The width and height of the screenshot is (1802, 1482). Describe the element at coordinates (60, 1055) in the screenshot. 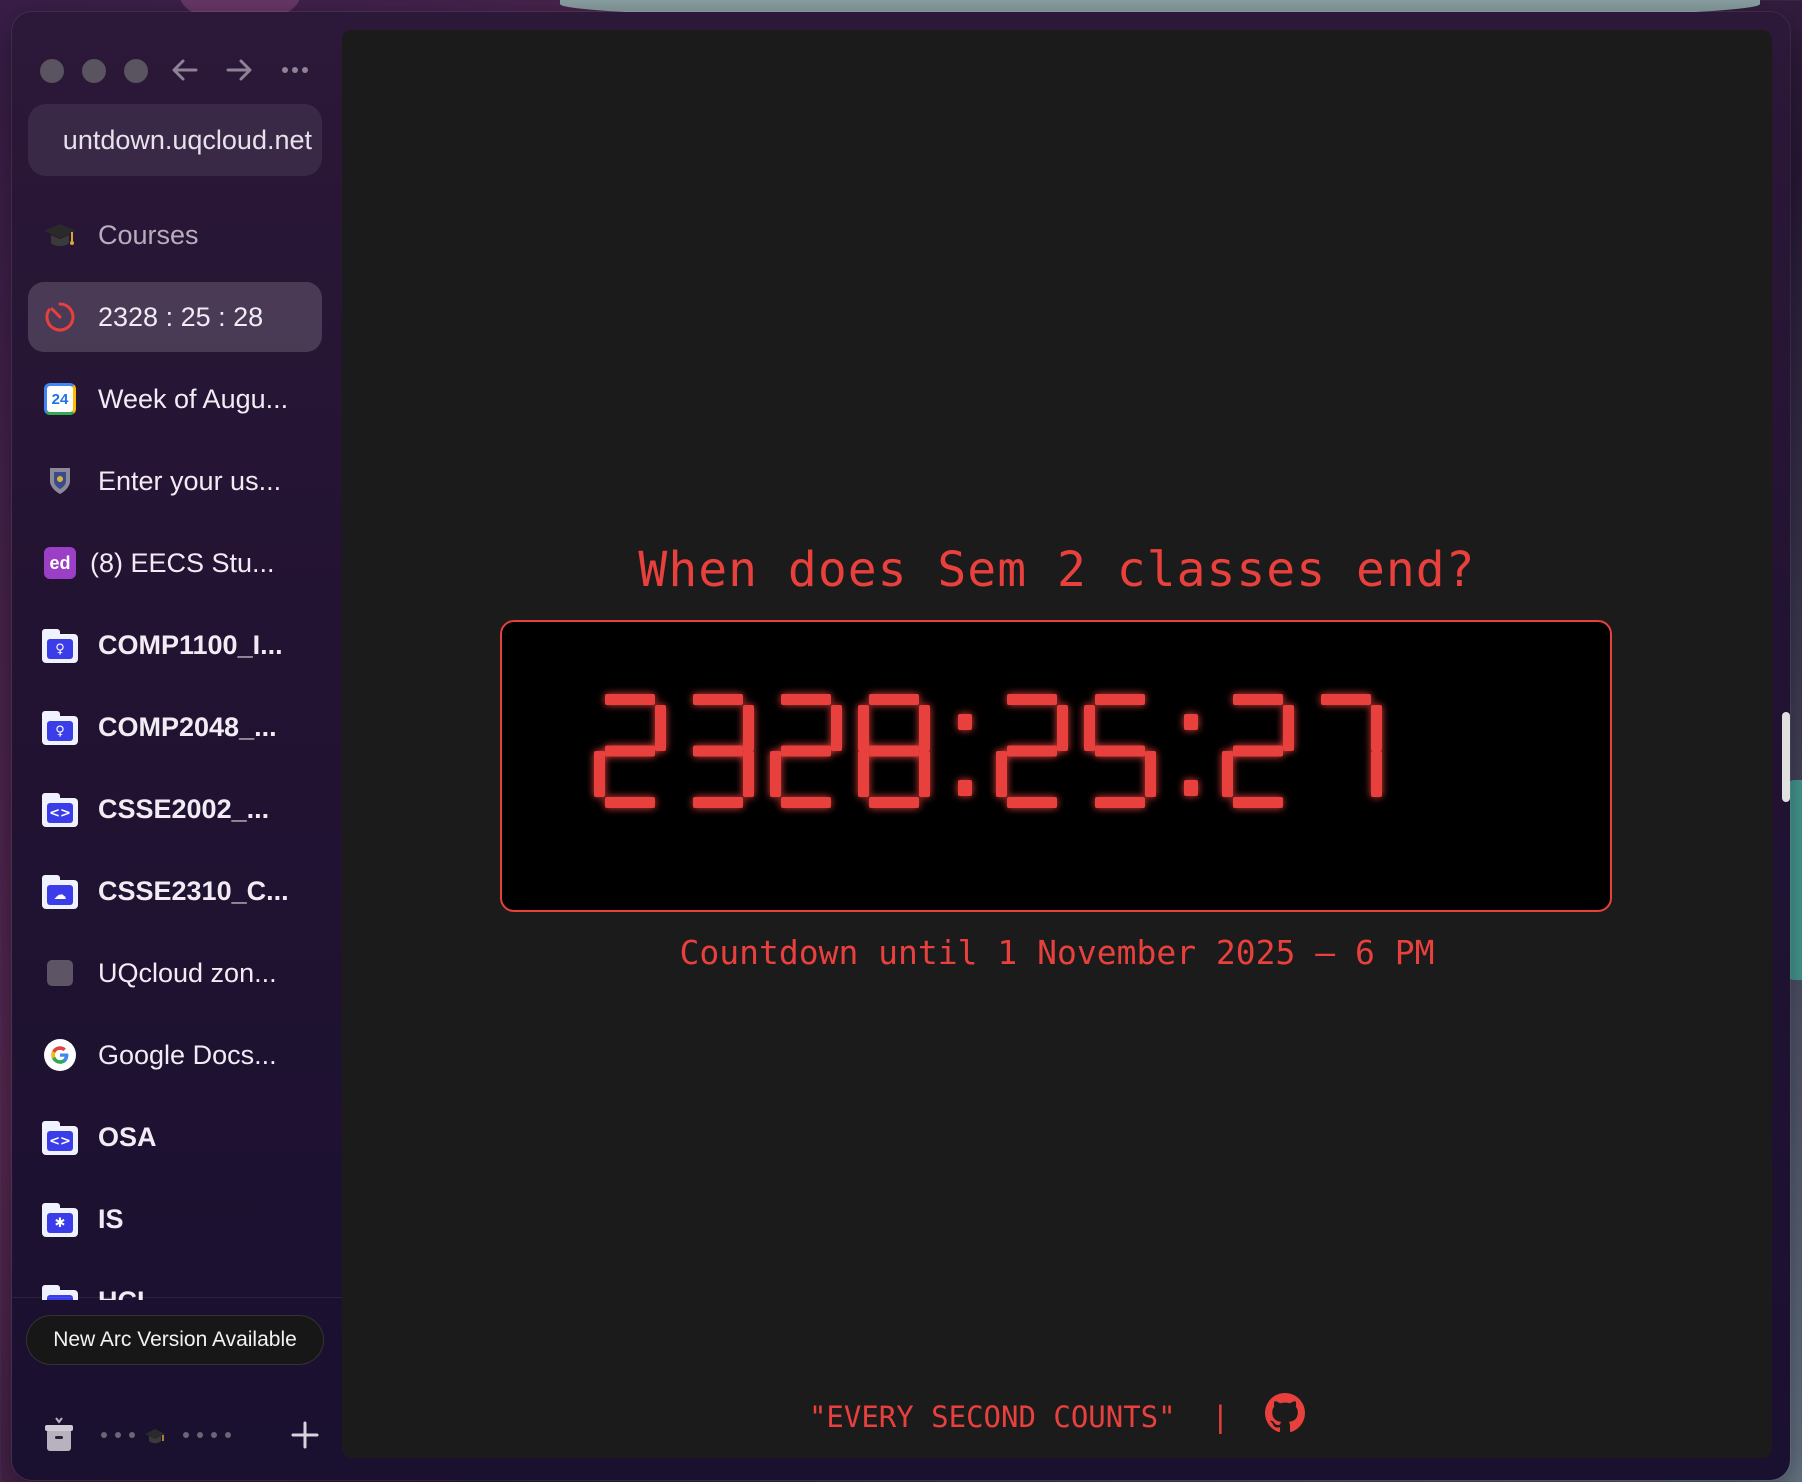

I see `google-icon` at that location.